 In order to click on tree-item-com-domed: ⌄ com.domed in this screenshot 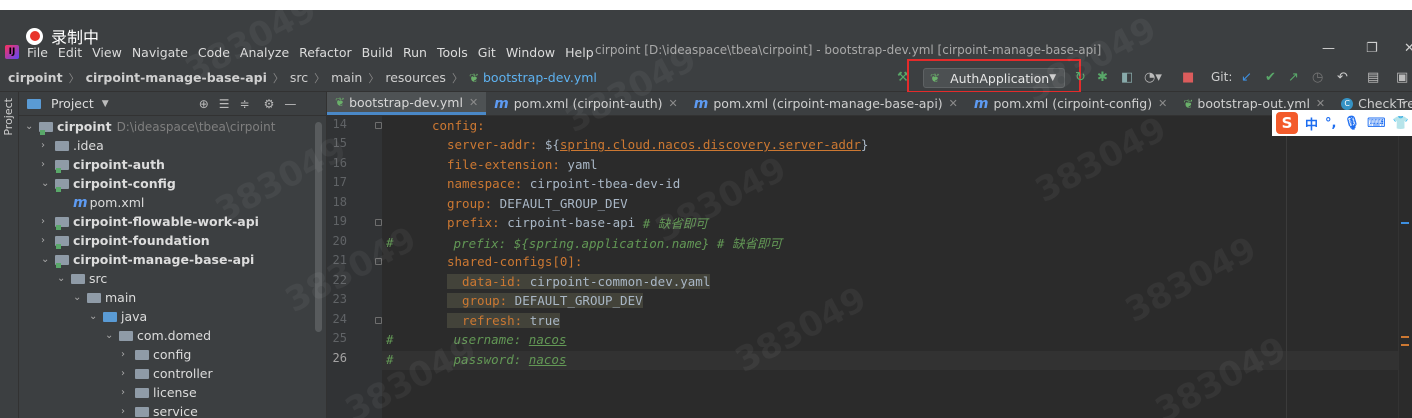, I will do `click(158, 335)`.